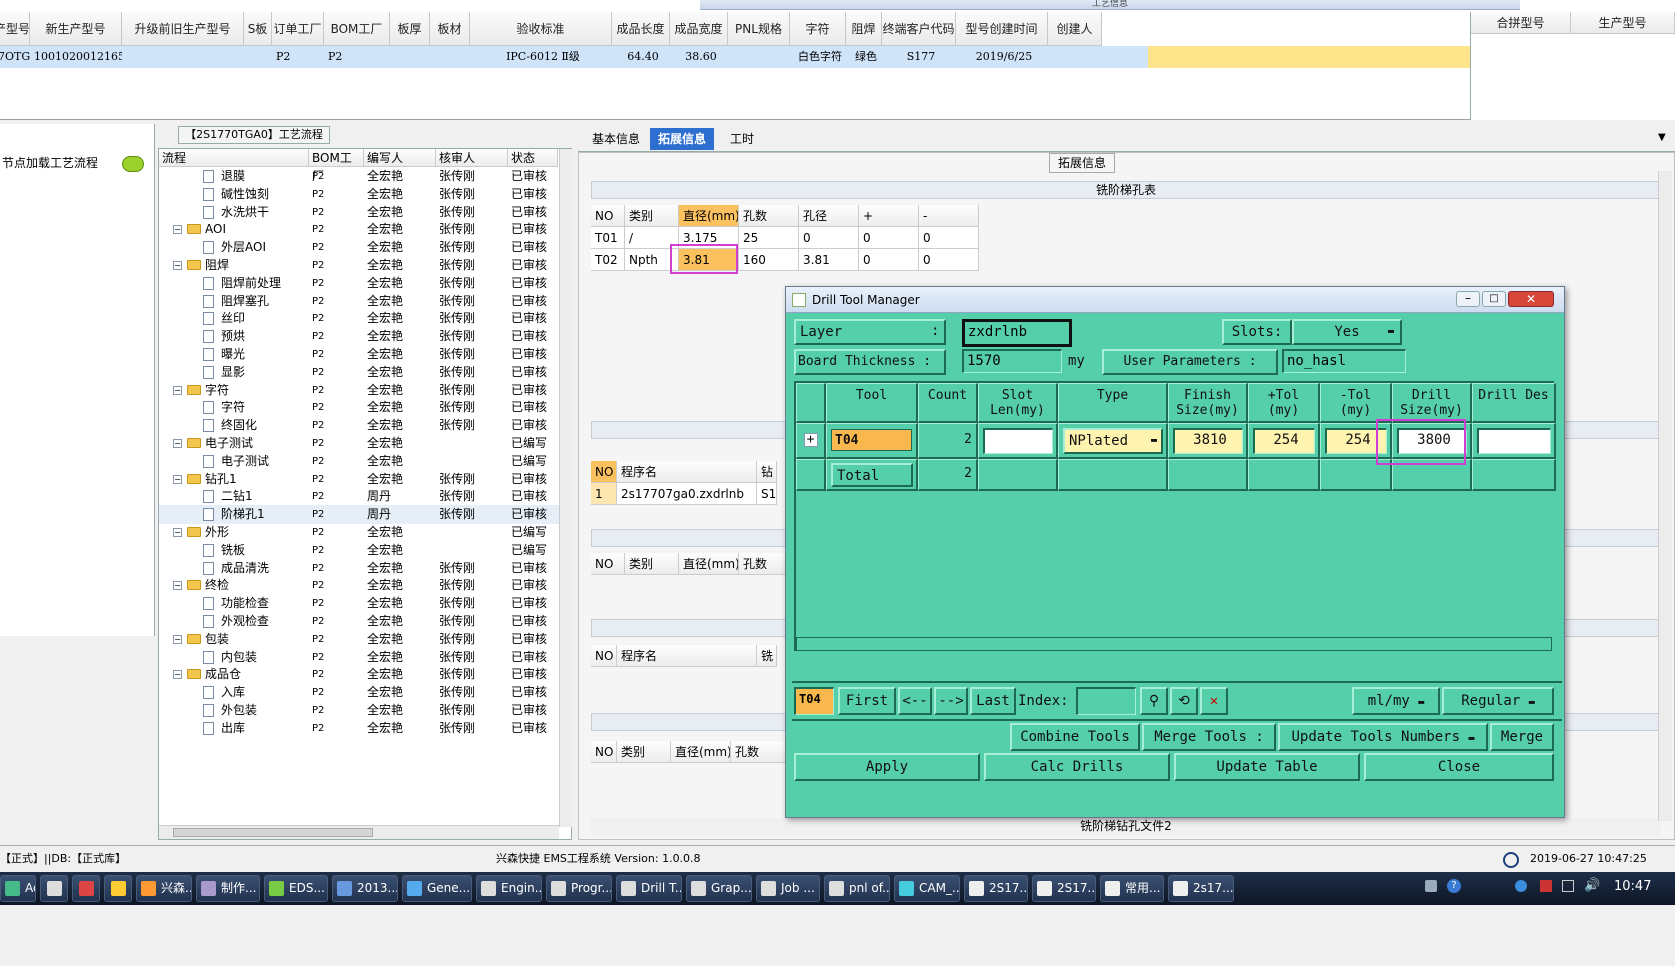  What do you see at coordinates (359, 443) in the screenshot?
I see `tree-row: − 电子测试 P2 全宏艳 已编写` at bounding box center [359, 443].